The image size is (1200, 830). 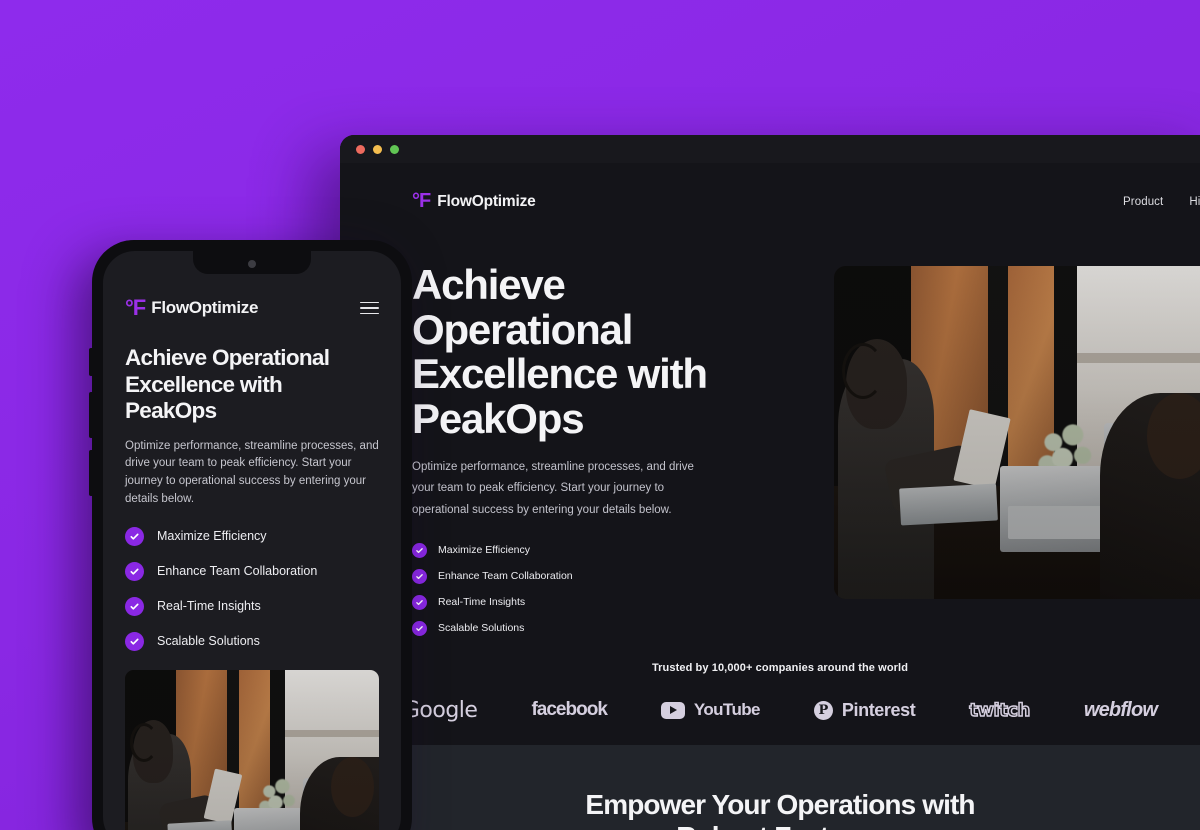 What do you see at coordinates (1194, 202) in the screenshot?
I see `nav-link-history: History` at bounding box center [1194, 202].